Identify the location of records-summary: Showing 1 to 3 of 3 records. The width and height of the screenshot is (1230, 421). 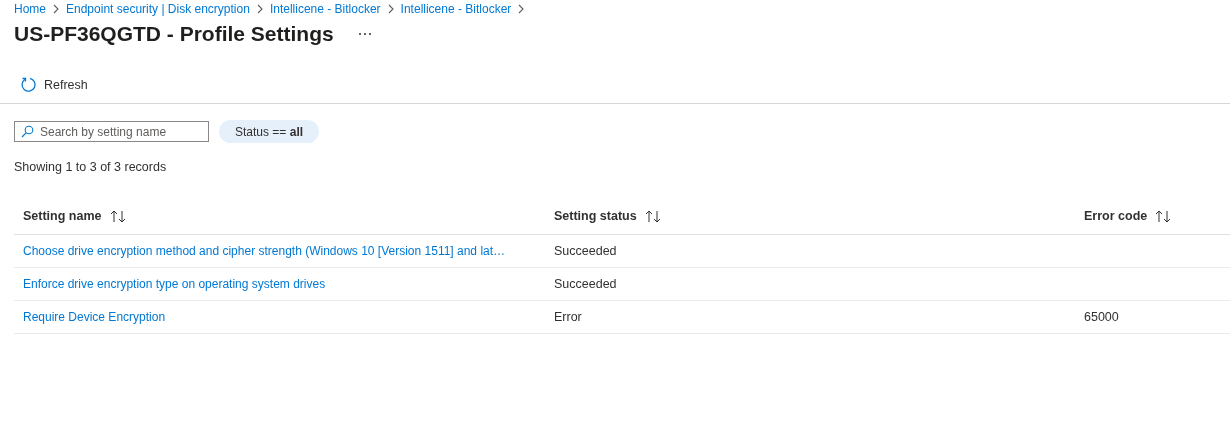
(90, 166).